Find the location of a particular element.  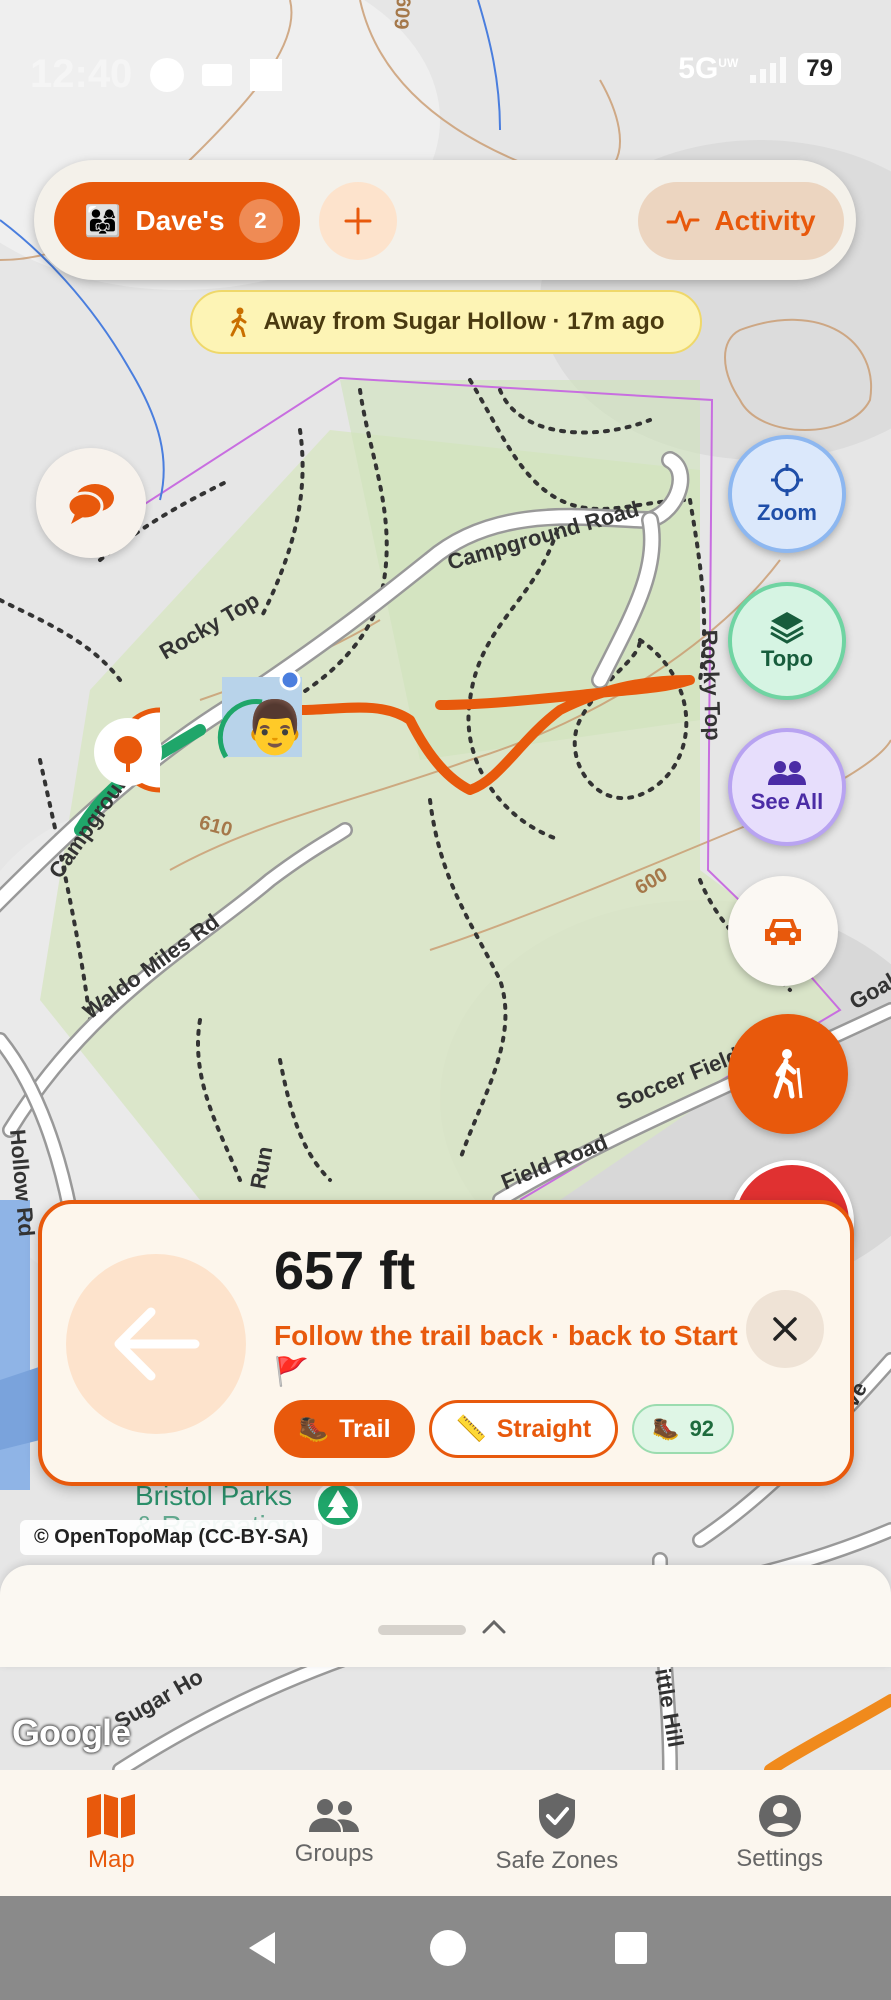

navigation-instruction: Follow the trail back · back to Start 🚩 is located at coordinates (506, 1353).